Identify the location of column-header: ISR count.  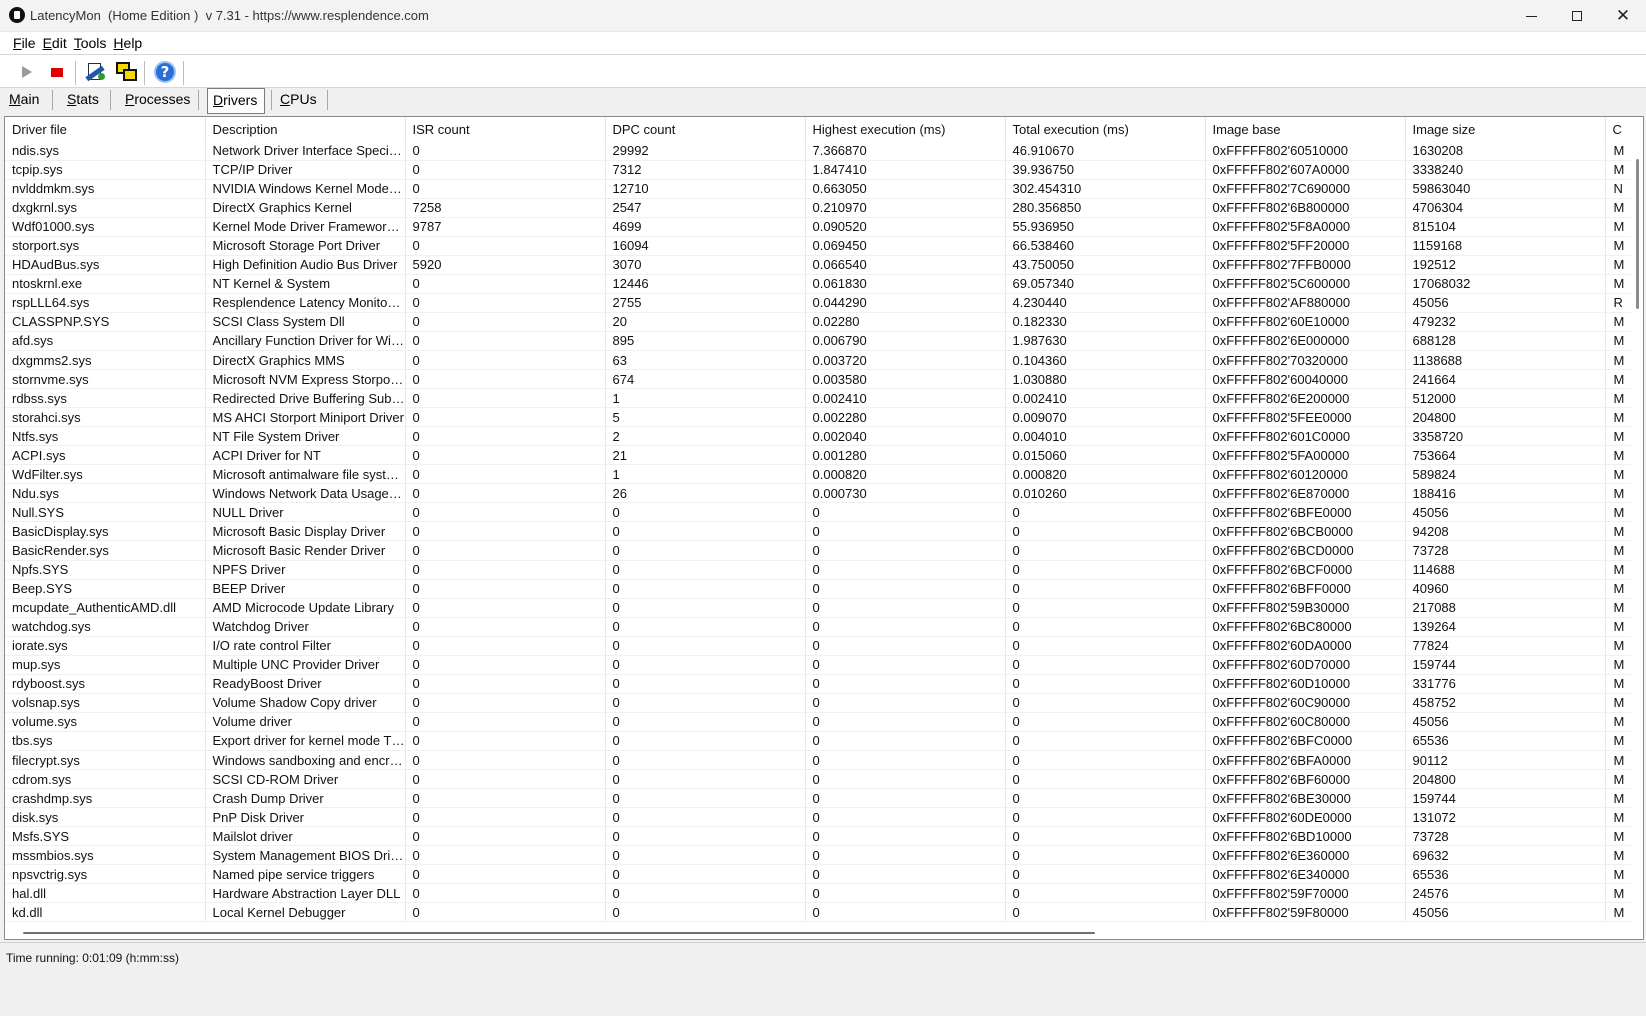
(505, 129).